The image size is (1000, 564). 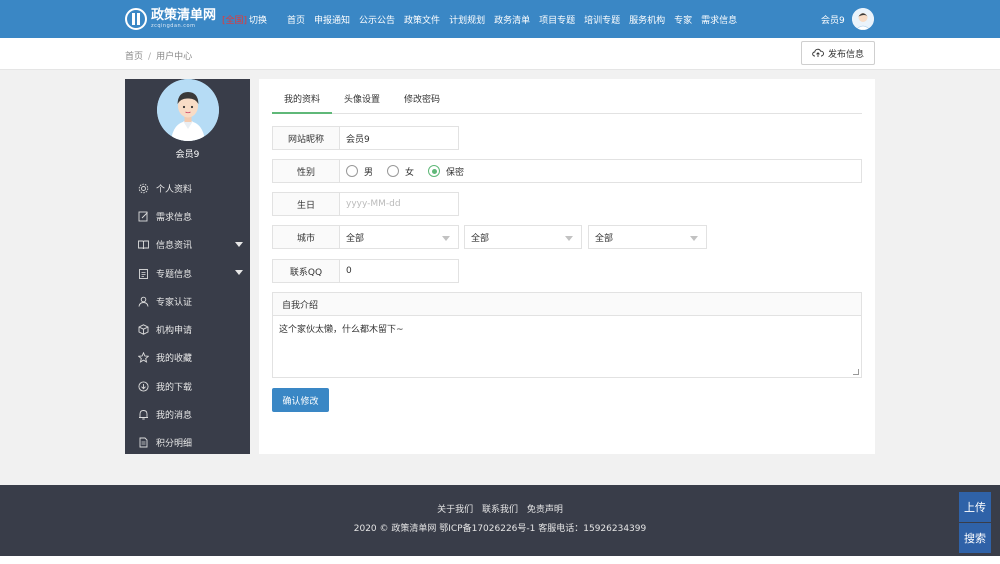 What do you see at coordinates (174, 189) in the screenshot?
I see `sidebar-item-label: 个人资料` at bounding box center [174, 189].